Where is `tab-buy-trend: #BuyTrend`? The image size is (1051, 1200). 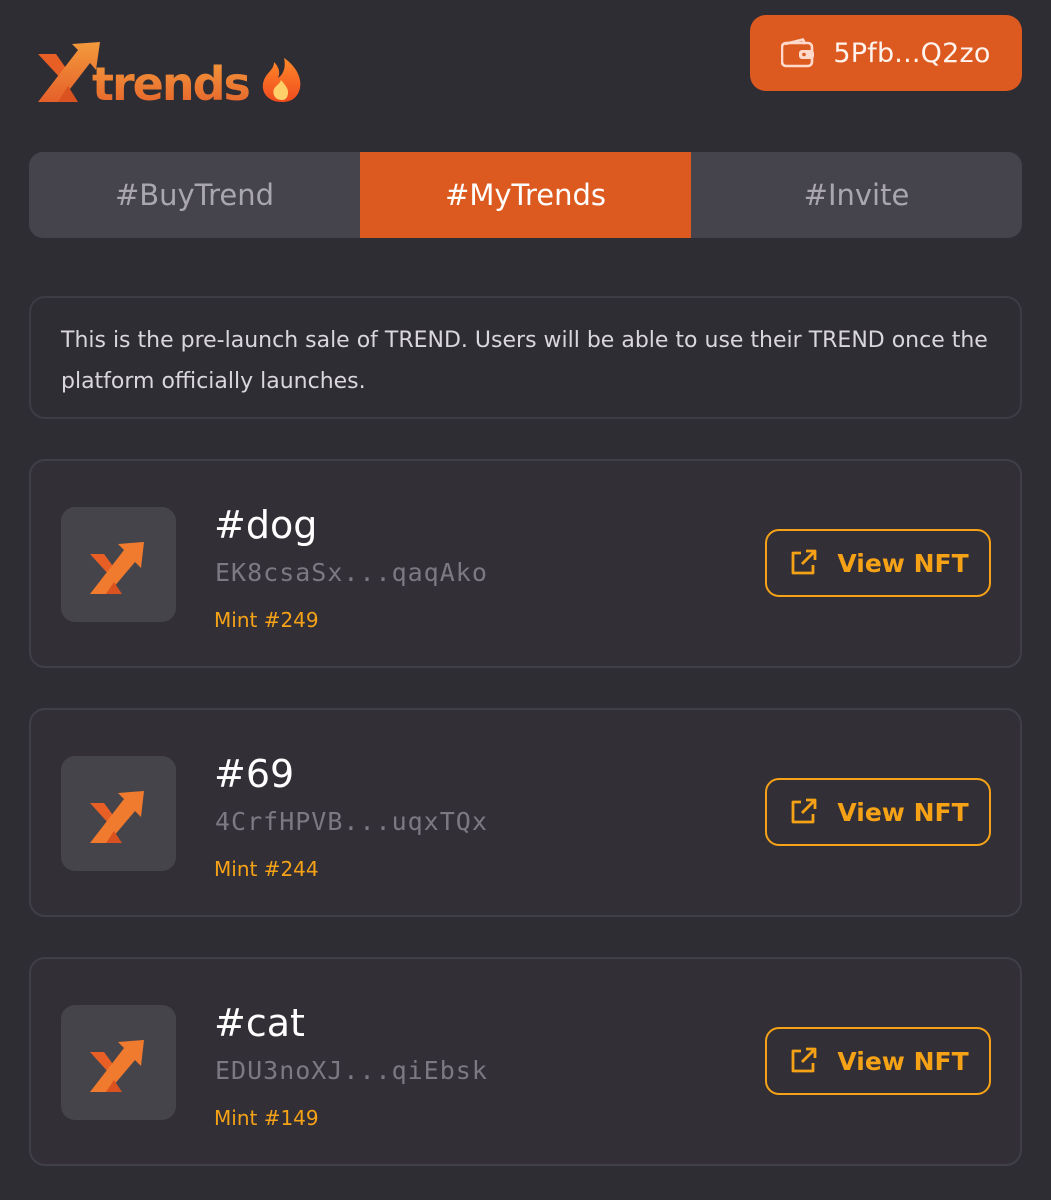
tab-buy-trend: #BuyTrend is located at coordinates (194, 195).